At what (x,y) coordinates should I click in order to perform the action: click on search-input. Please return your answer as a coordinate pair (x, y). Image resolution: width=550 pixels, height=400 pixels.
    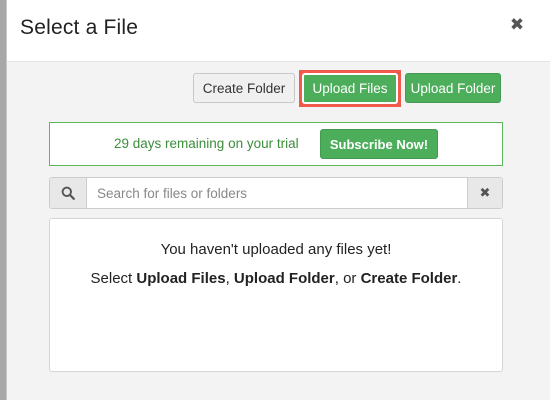
    Looking at the image, I should click on (277, 193).